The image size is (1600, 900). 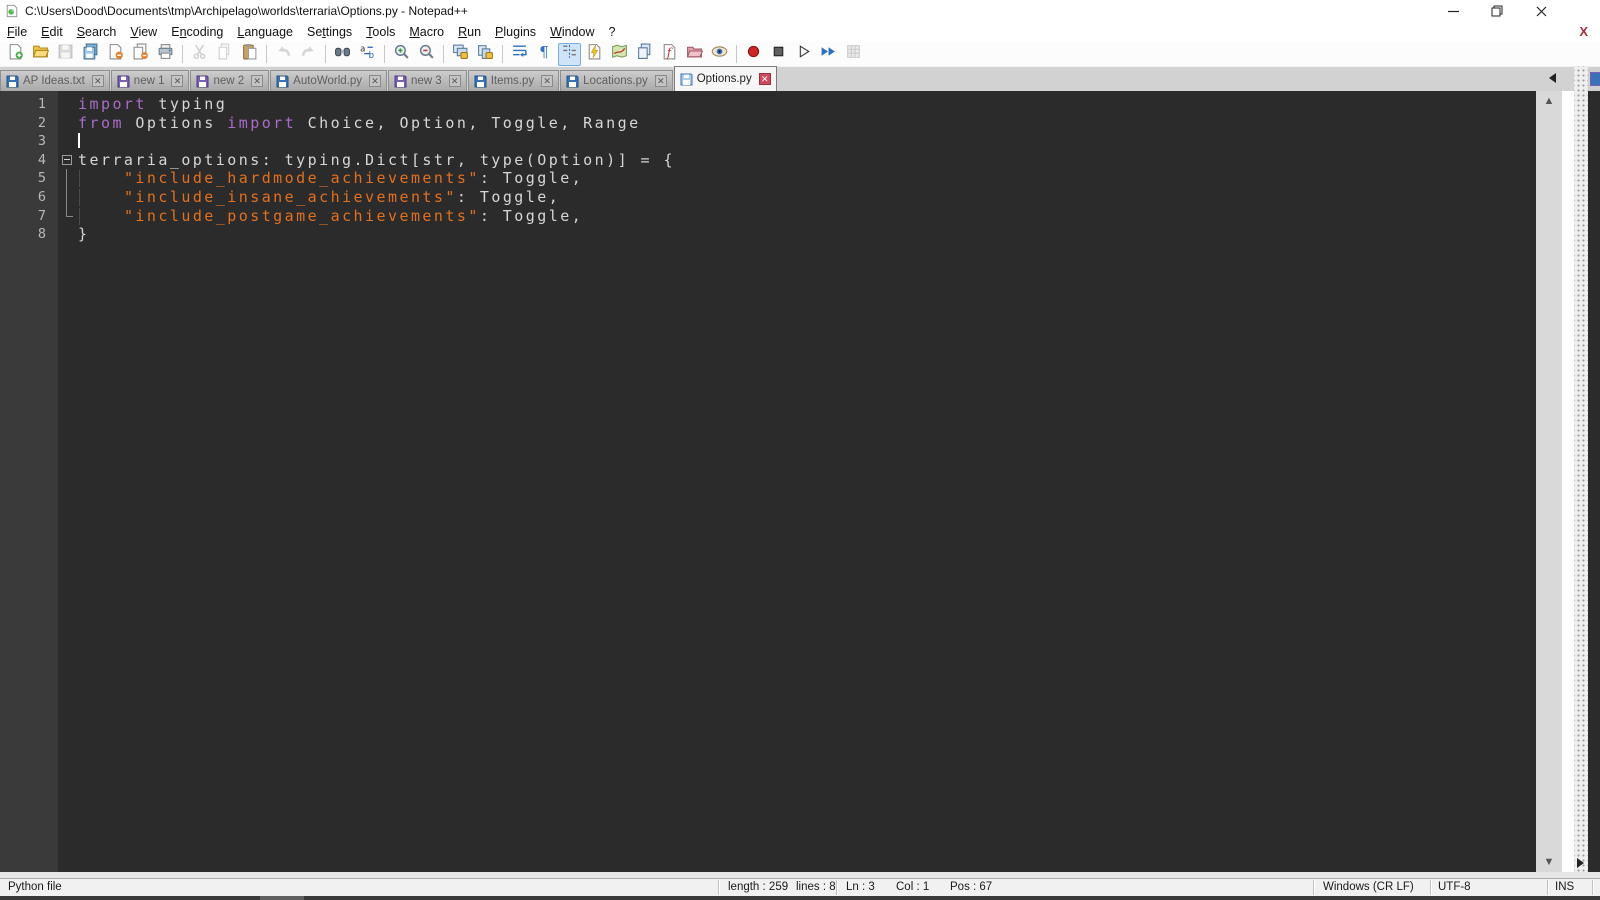 What do you see at coordinates (342, 54) in the screenshot?
I see `find-button` at bounding box center [342, 54].